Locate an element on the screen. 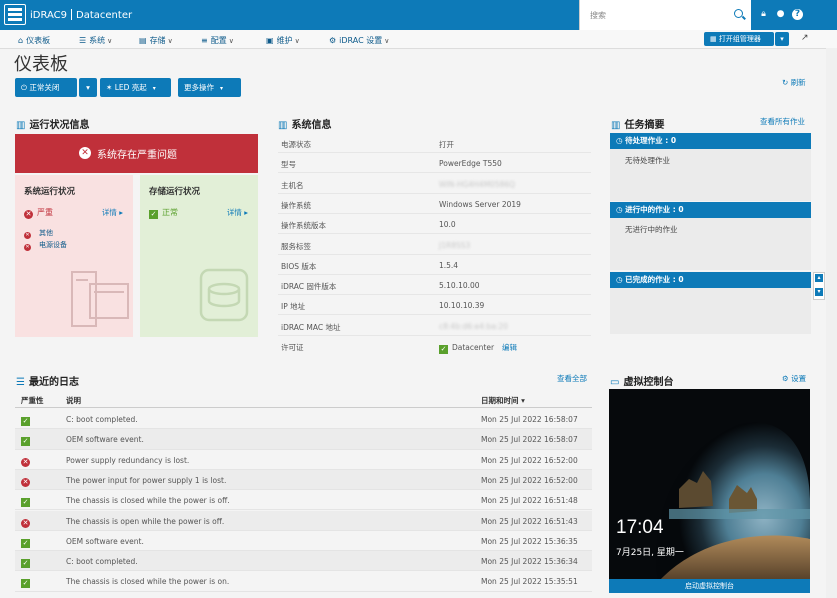  view-all-jobs-link: 查看所有作业 is located at coordinates (782, 121).